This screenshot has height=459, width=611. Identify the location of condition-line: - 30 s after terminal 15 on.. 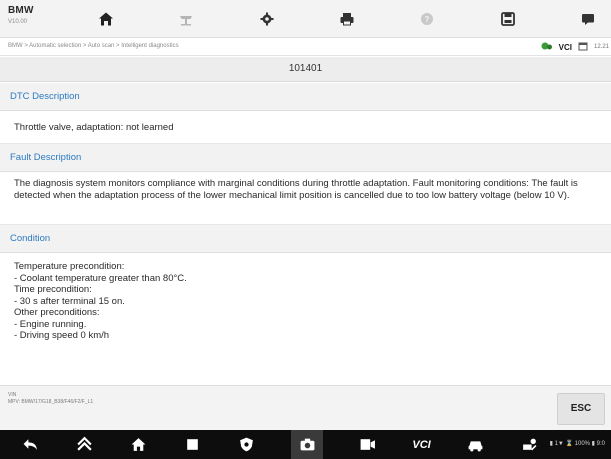
(69, 301).